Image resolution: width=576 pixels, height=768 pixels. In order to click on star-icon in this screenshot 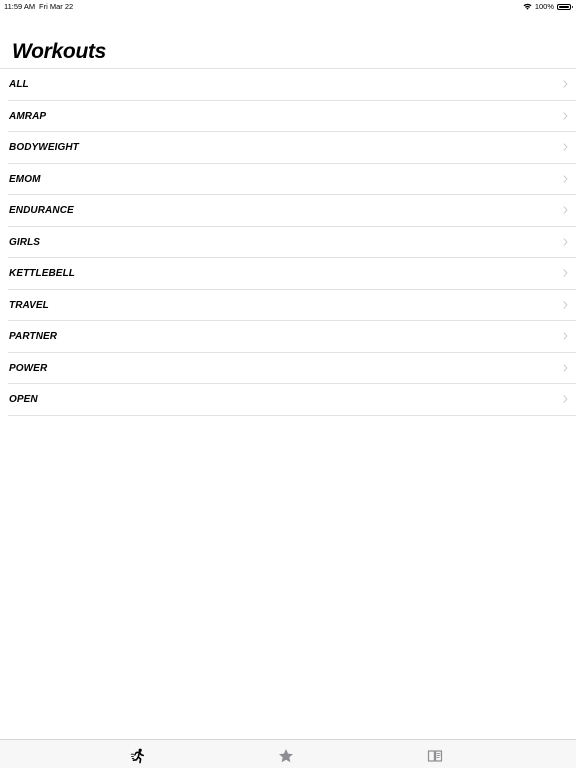, I will do `click(286, 756)`.